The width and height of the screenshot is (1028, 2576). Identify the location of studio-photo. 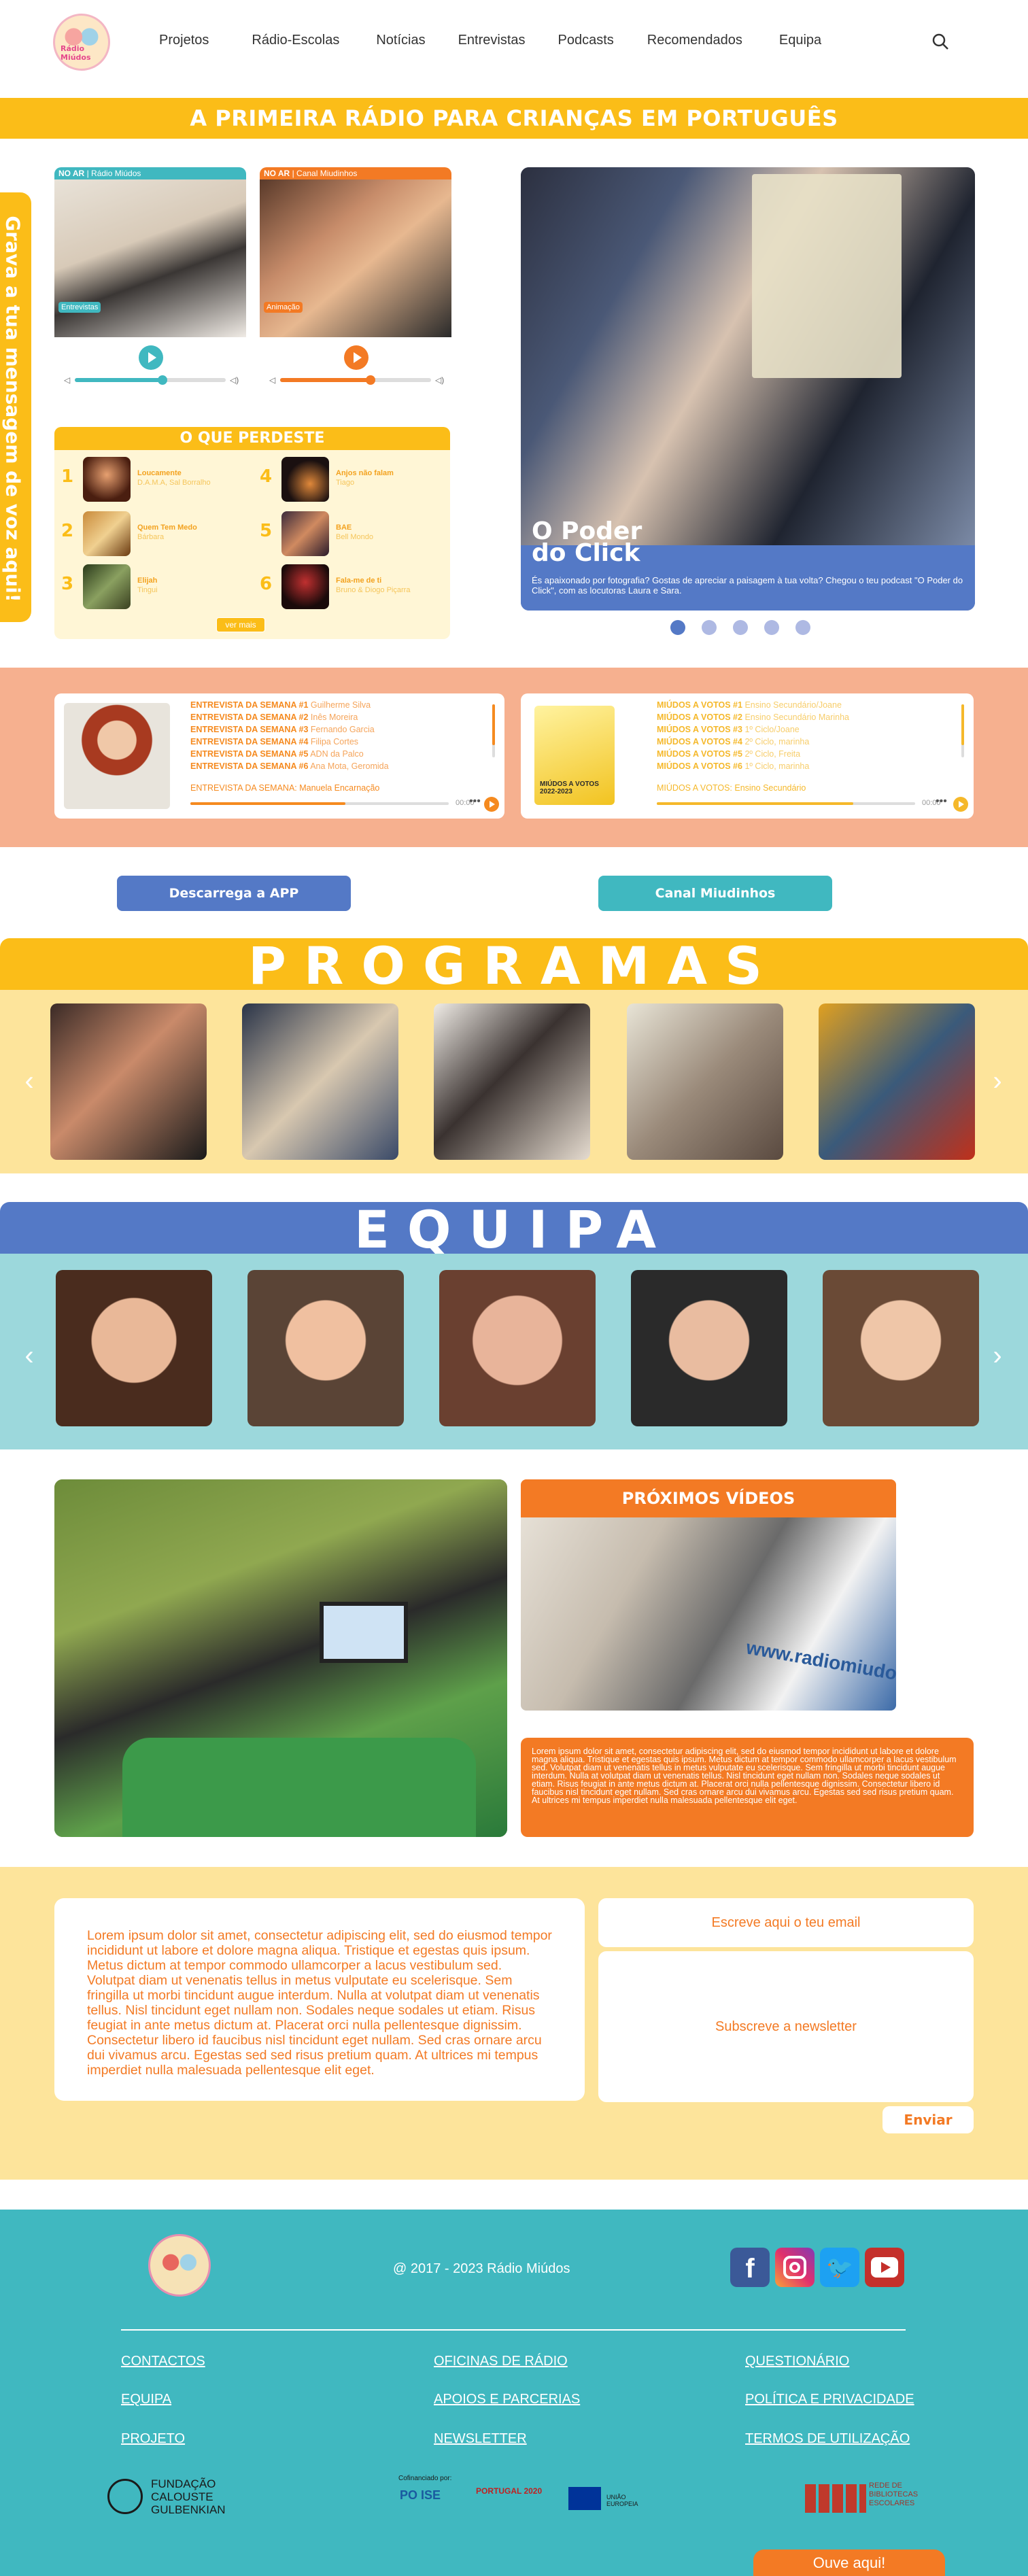
(280, 1658).